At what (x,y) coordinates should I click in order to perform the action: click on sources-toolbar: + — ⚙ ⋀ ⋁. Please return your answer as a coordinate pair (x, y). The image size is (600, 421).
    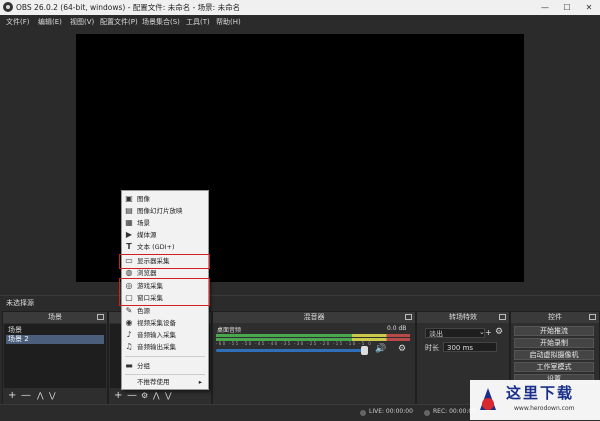
    Looking at the image, I should click on (160, 396).